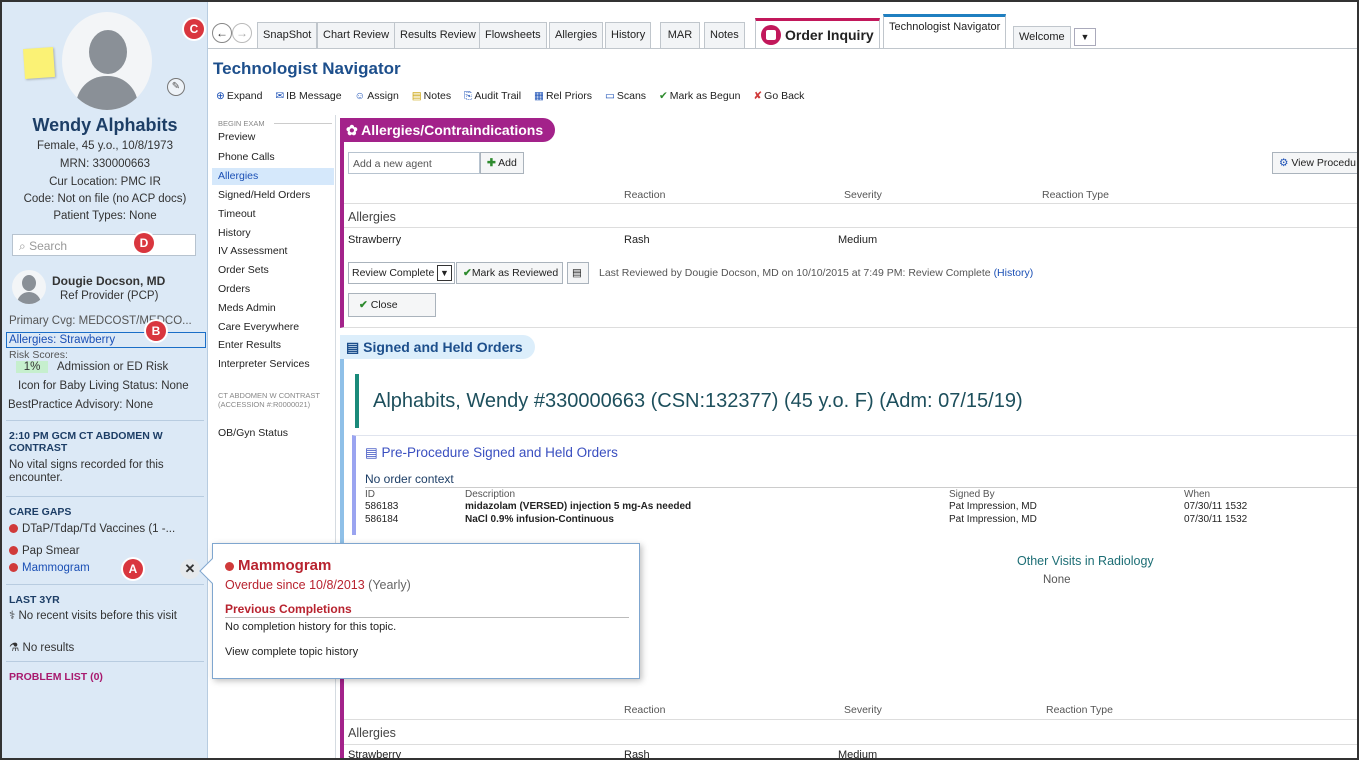  What do you see at coordinates (993, 506) in the screenshot?
I see `order-signed-by: Pat Impression, MD` at bounding box center [993, 506].